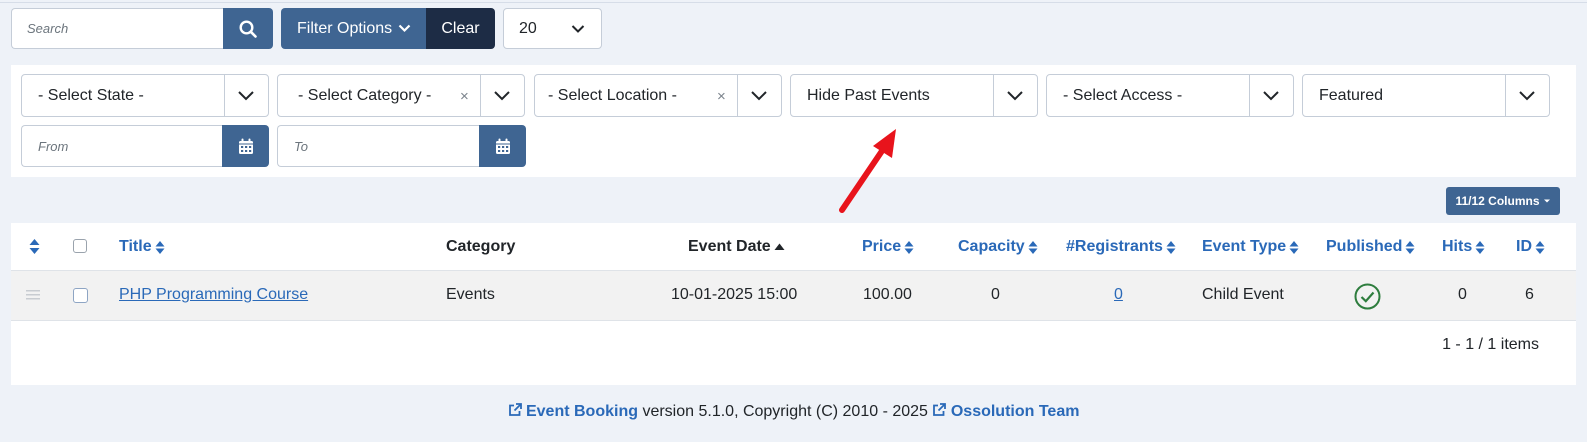  I want to click on past-events-select-value: Hide Past Events, so click(868, 95).